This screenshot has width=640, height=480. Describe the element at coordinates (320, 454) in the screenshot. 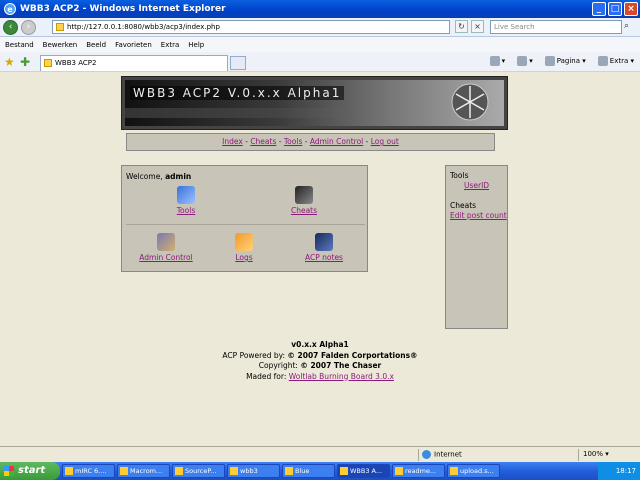

I see `status-bar: Internet 100% ▾` at that location.